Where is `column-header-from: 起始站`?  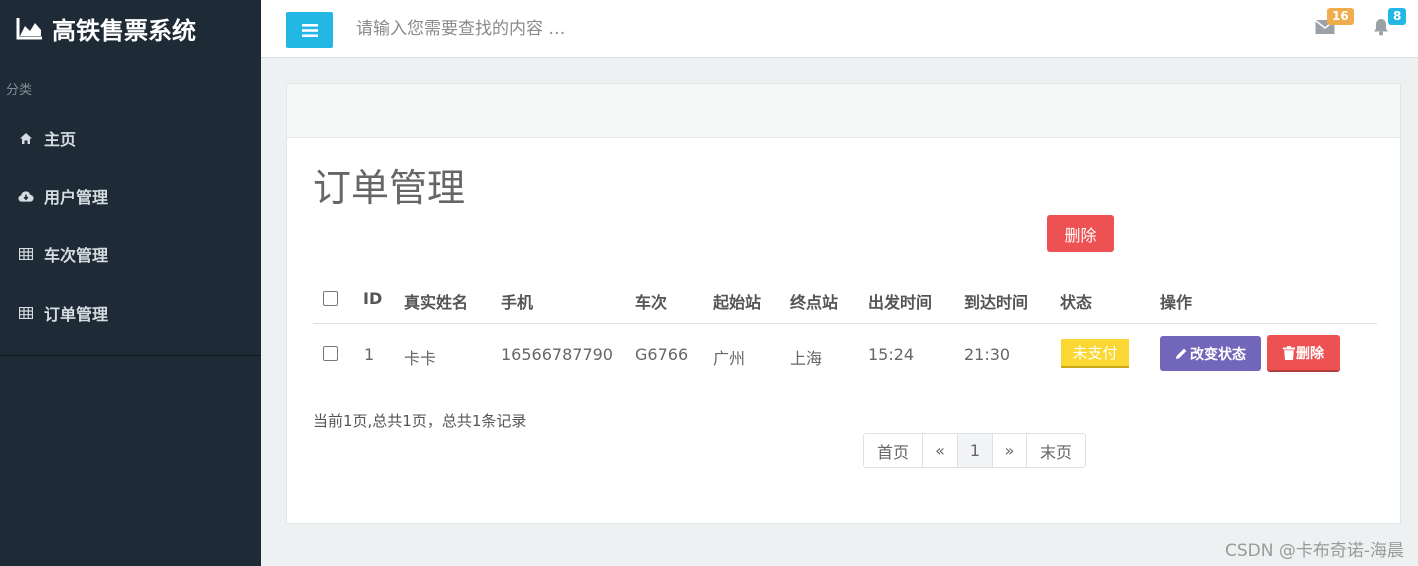 column-header-from: 起始站 is located at coordinates (737, 302).